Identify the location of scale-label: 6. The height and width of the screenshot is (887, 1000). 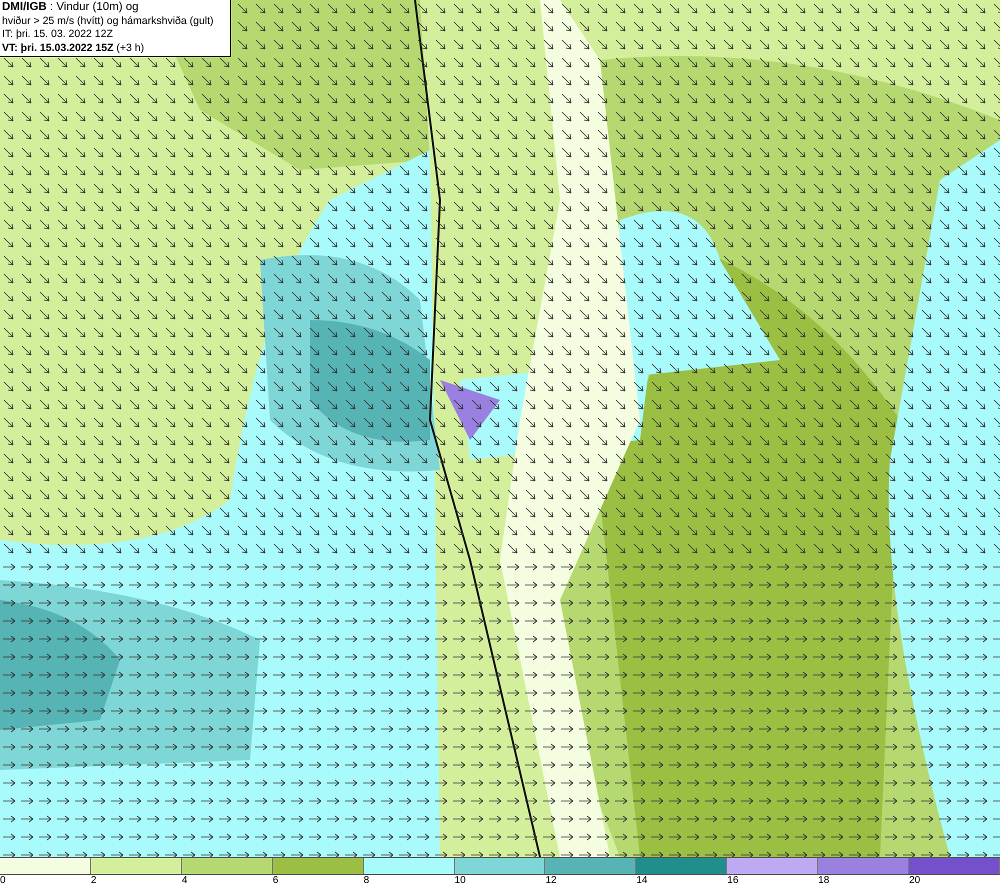
(275, 881).